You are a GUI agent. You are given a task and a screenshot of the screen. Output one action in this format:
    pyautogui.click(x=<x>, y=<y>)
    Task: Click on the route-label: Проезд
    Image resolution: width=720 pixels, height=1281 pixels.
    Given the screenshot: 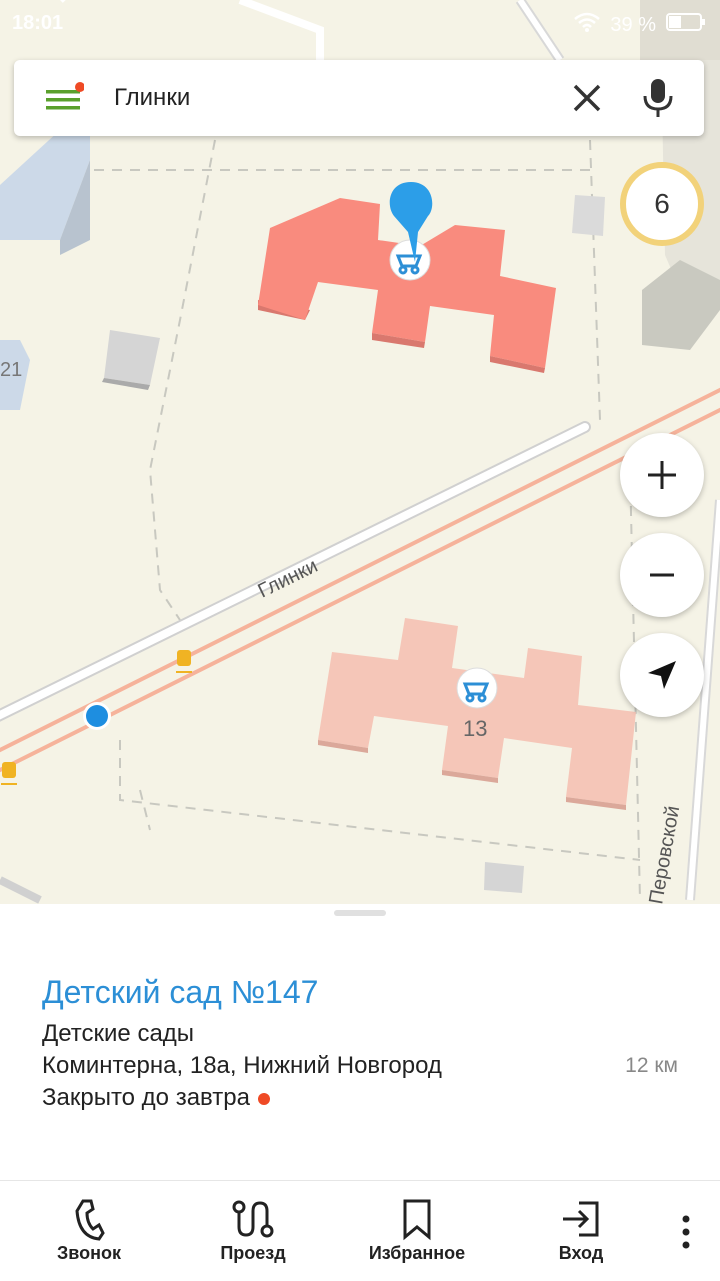 What is the action you would take?
    pyautogui.click(x=253, y=1253)
    